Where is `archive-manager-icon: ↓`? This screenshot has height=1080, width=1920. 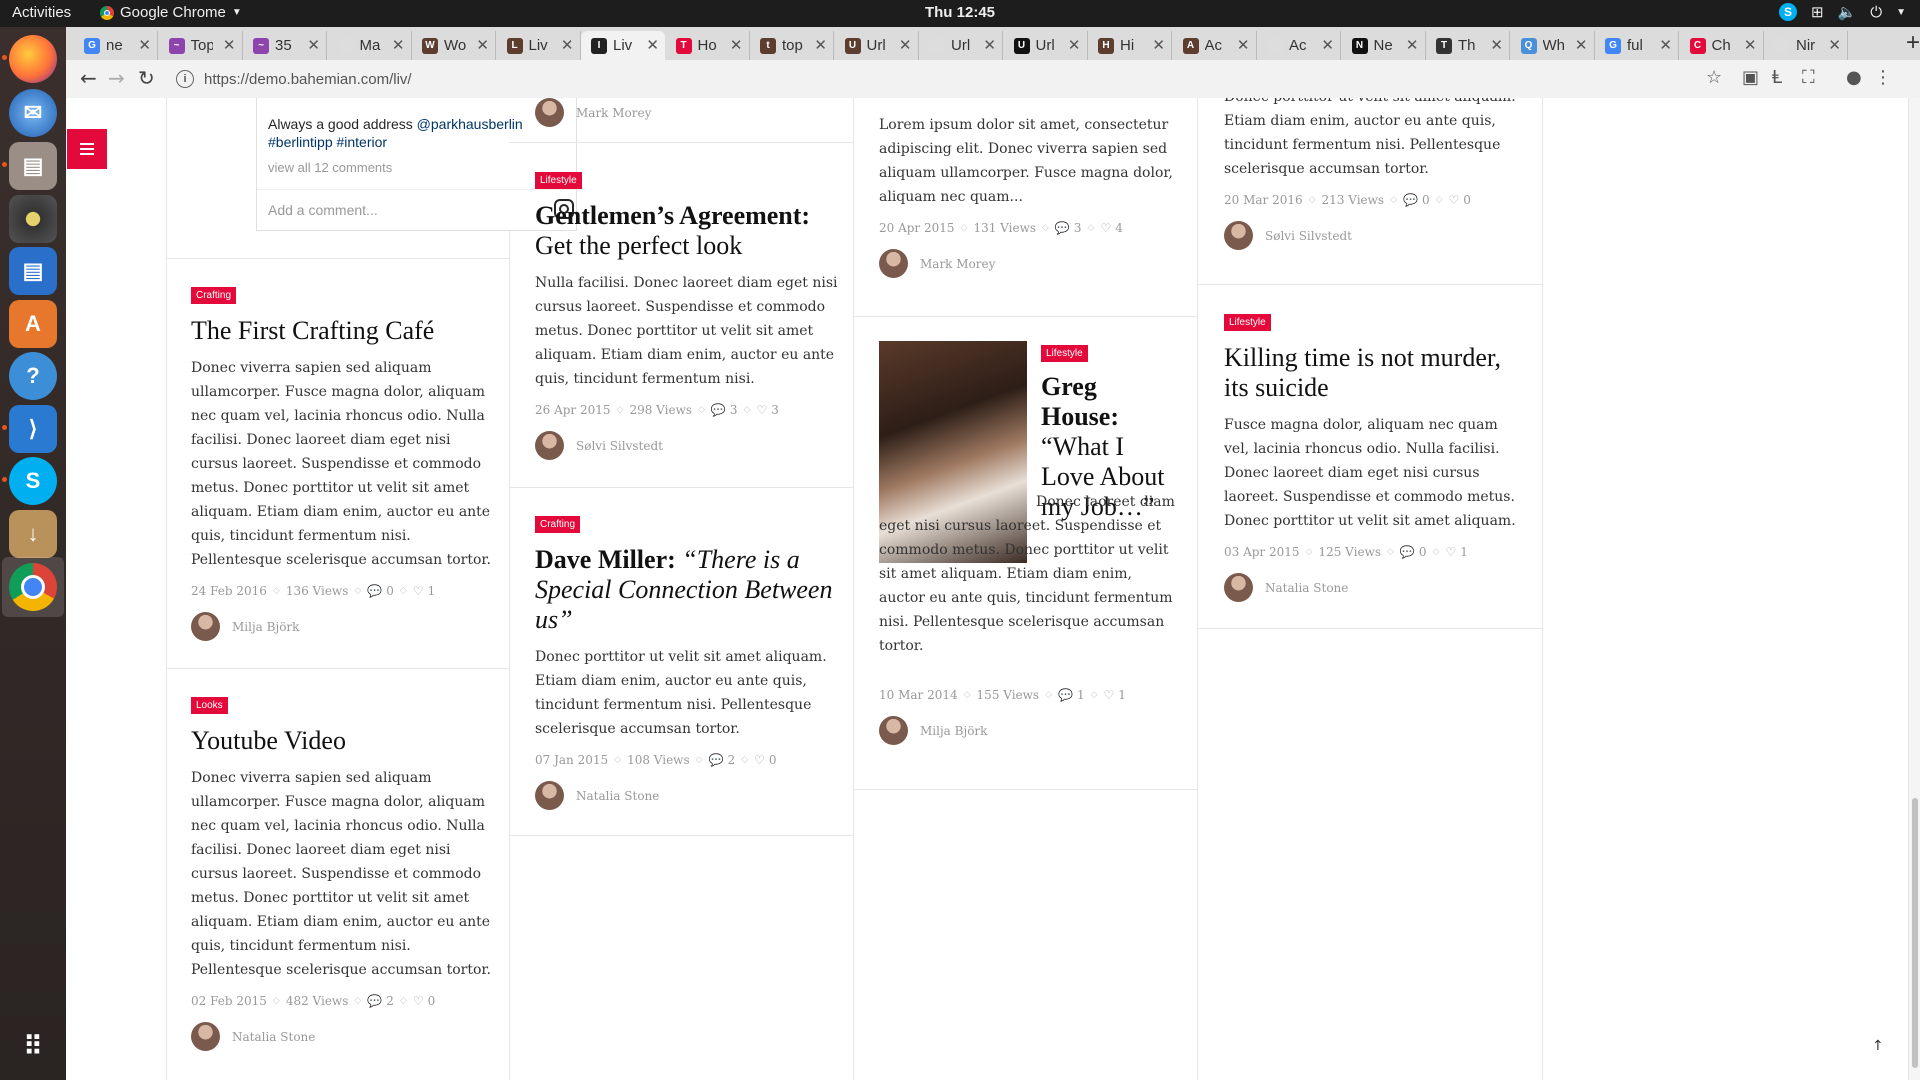 archive-manager-icon: ↓ is located at coordinates (33, 534).